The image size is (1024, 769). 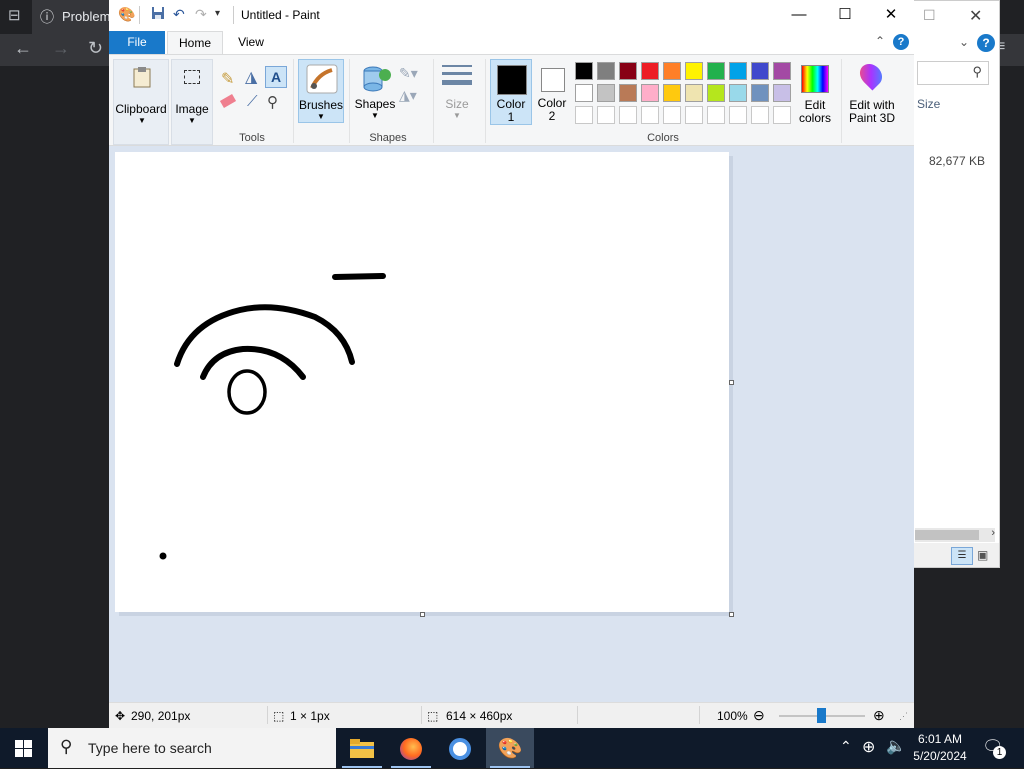 What do you see at coordinates (201, 14) in the screenshot?
I see `redo-icon: ↷` at bounding box center [201, 14].